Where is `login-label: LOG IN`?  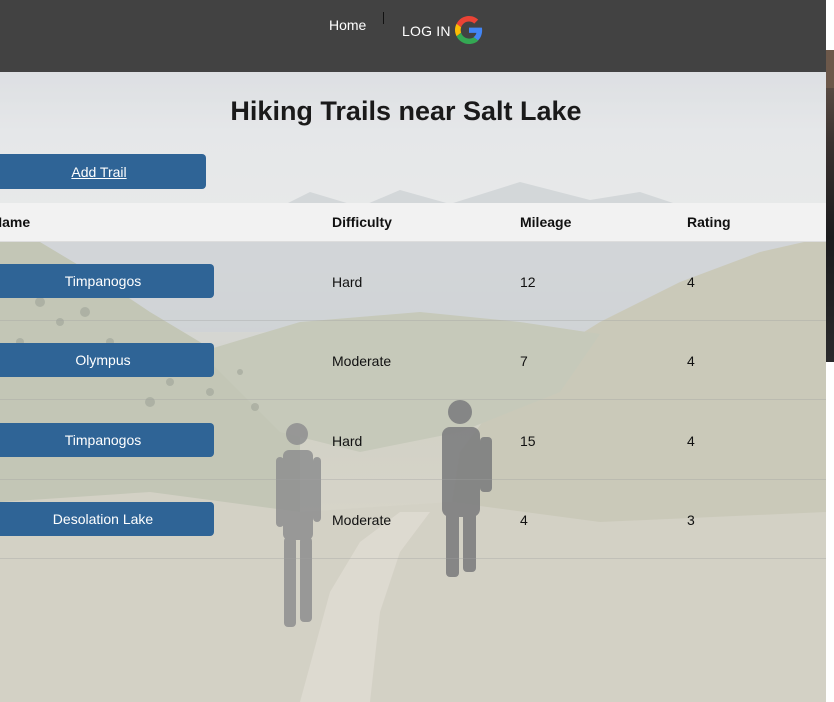
login-label: LOG IN is located at coordinates (426, 31).